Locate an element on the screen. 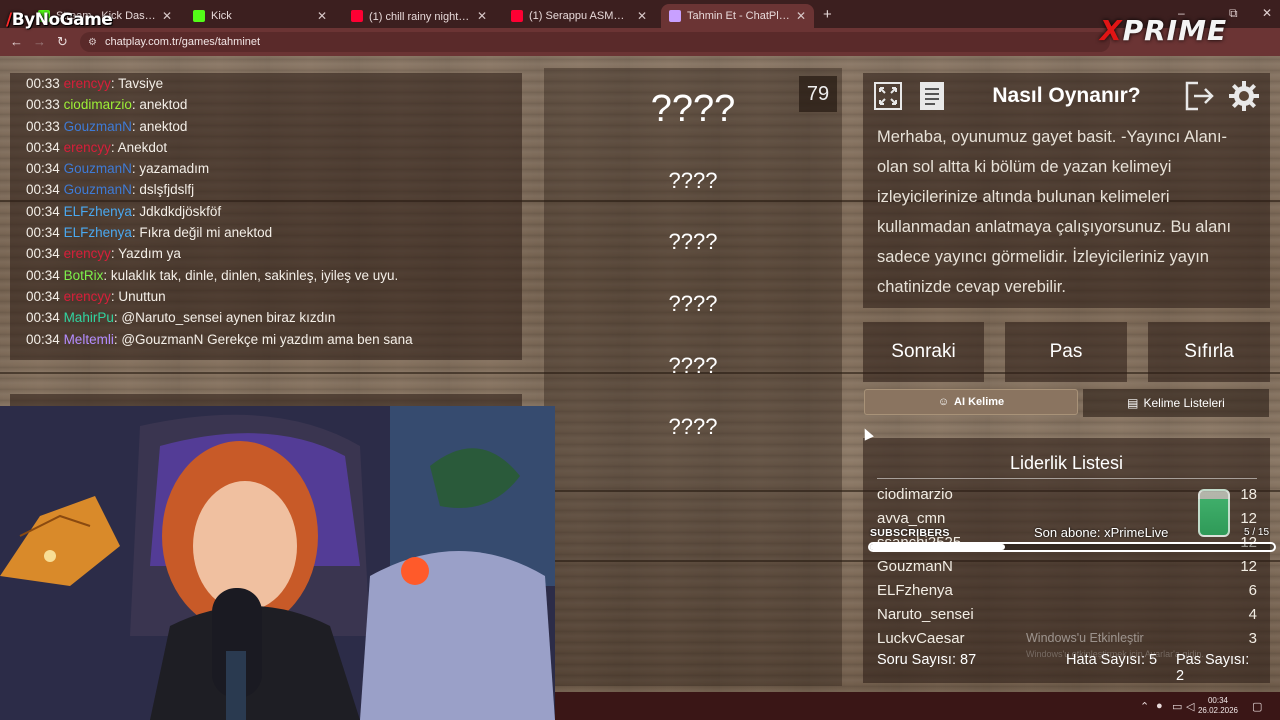 Image resolution: width=1280 pixels, height=720 pixels. browser-tab: Tahmin Et - ChatPlay ✕ is located at coordinates (737, 16).